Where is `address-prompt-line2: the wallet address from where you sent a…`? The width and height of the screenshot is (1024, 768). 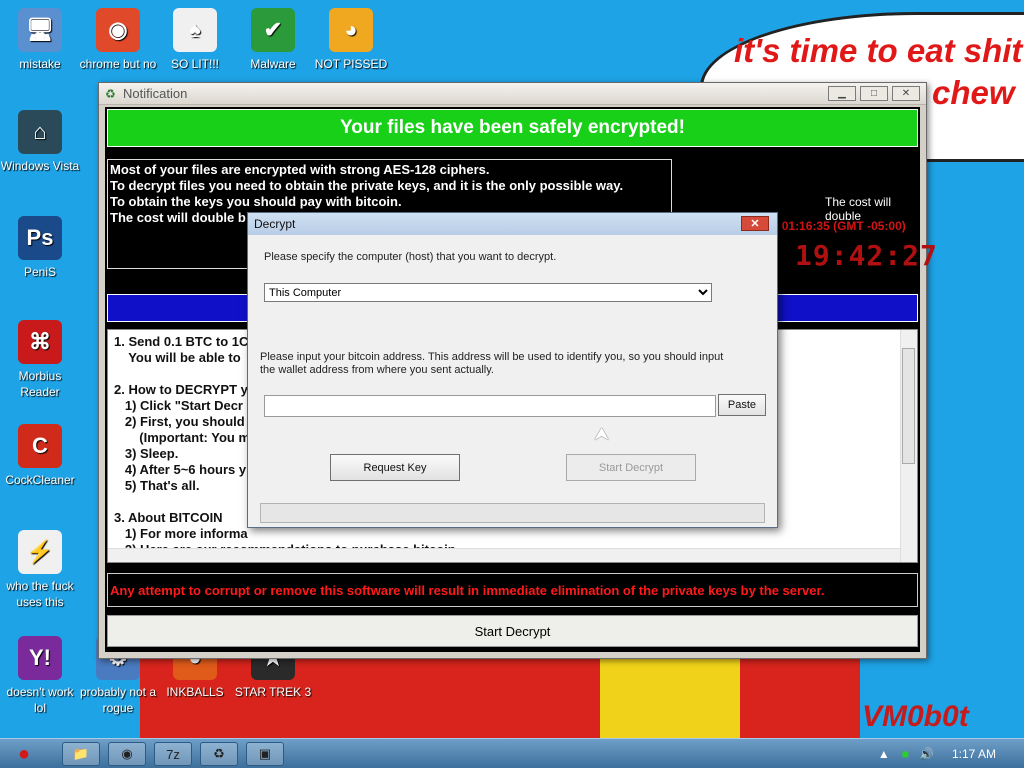
address-prompt-line2: the wallet address from where you sent a… is located at coordinates (377, 370).